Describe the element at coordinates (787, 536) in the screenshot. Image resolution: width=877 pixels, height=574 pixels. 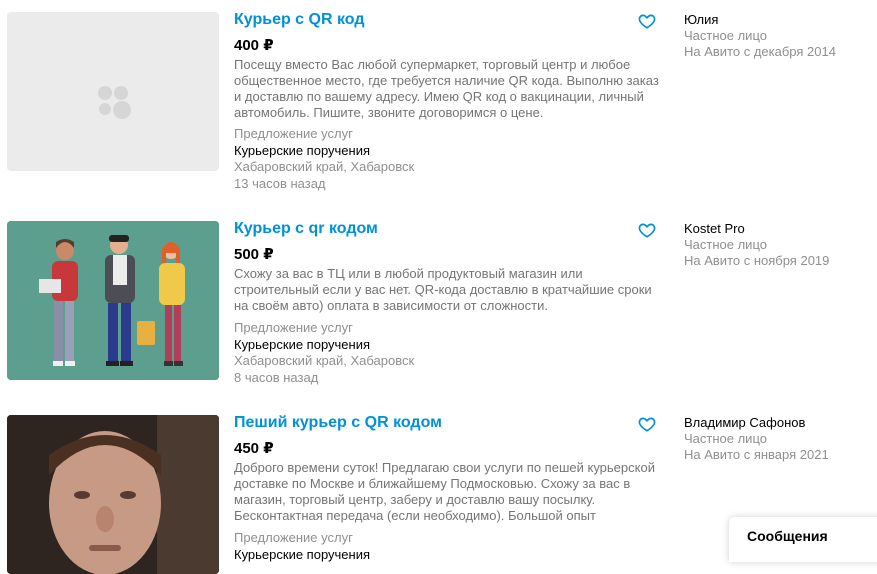
I see `messages-label: Сообщения` at that location.